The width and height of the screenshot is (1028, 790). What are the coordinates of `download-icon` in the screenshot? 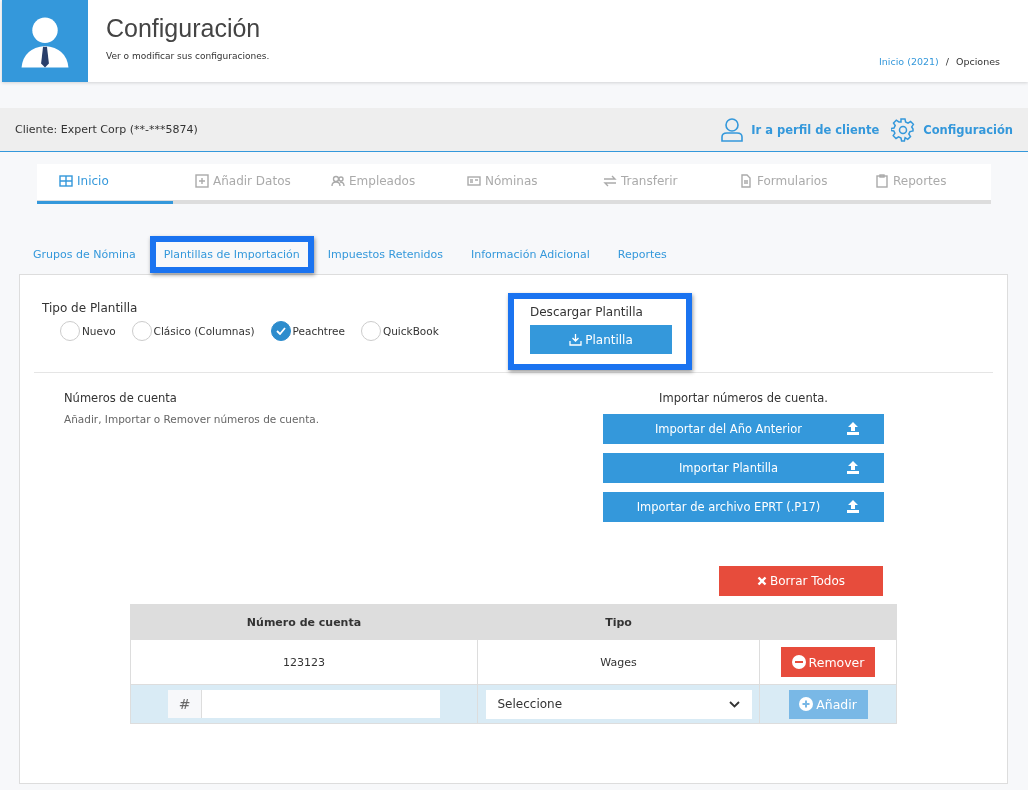 It's located at (576, 339).